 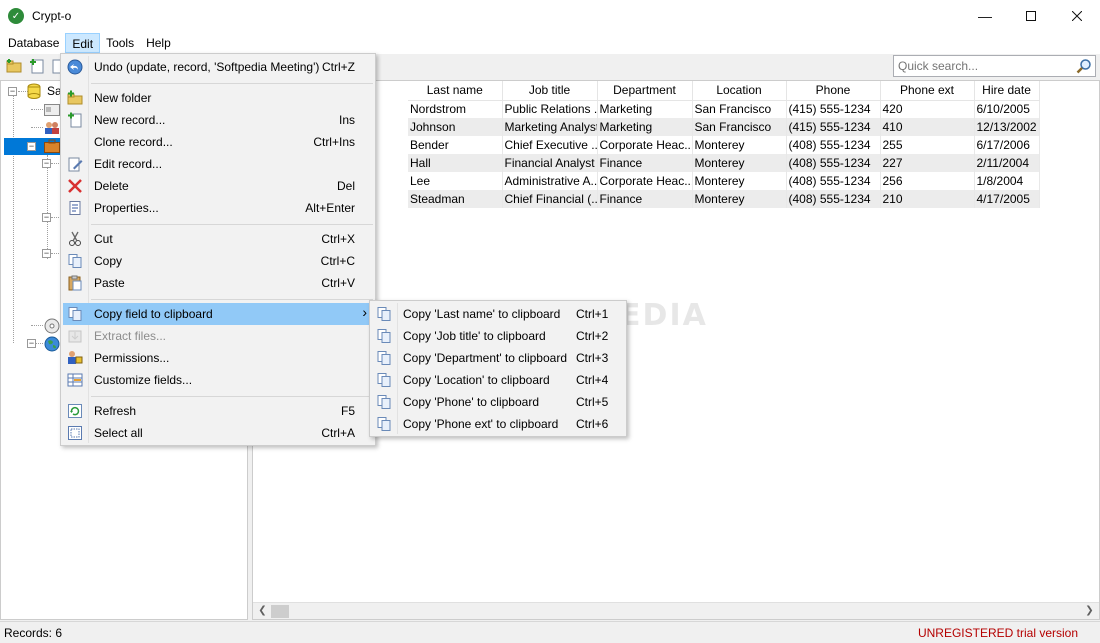 I want to click on submenu-item-copy-location-to-clipboard: Copy 'Location' to clipboard Ctrl+4, so click(x=498, y=380).